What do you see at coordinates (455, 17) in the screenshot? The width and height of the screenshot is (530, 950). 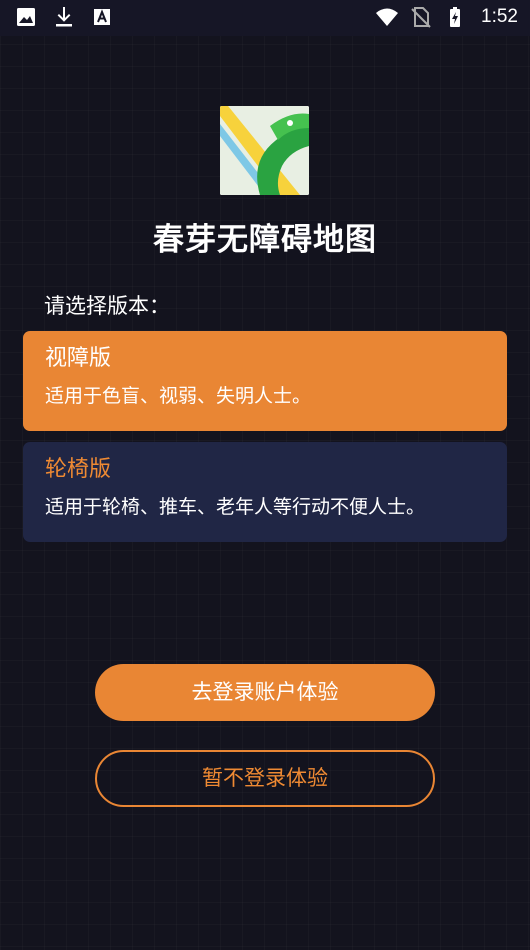 I see `battery-charging-icon` at bounding box center [455, 17].